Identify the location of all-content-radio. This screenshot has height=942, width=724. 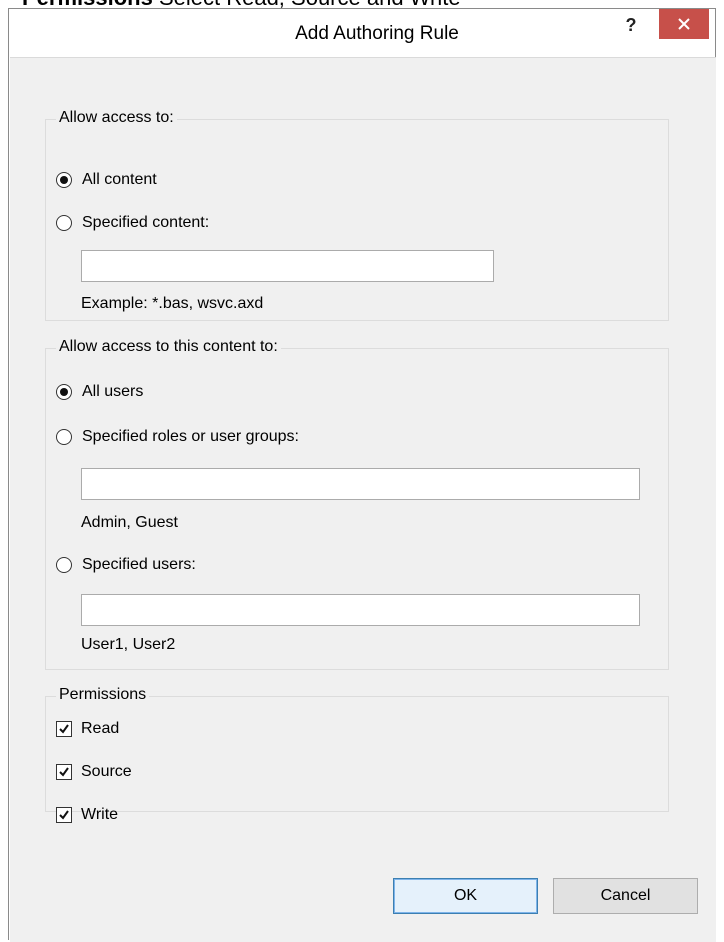
(64, 180).